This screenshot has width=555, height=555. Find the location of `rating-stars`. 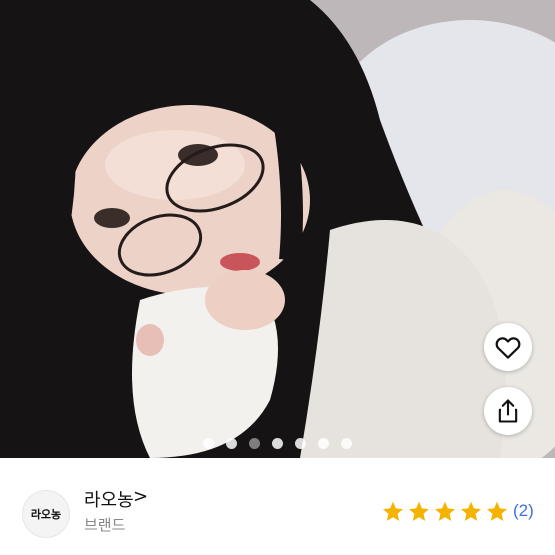

rating-stars is located at coordinates (445, 512).